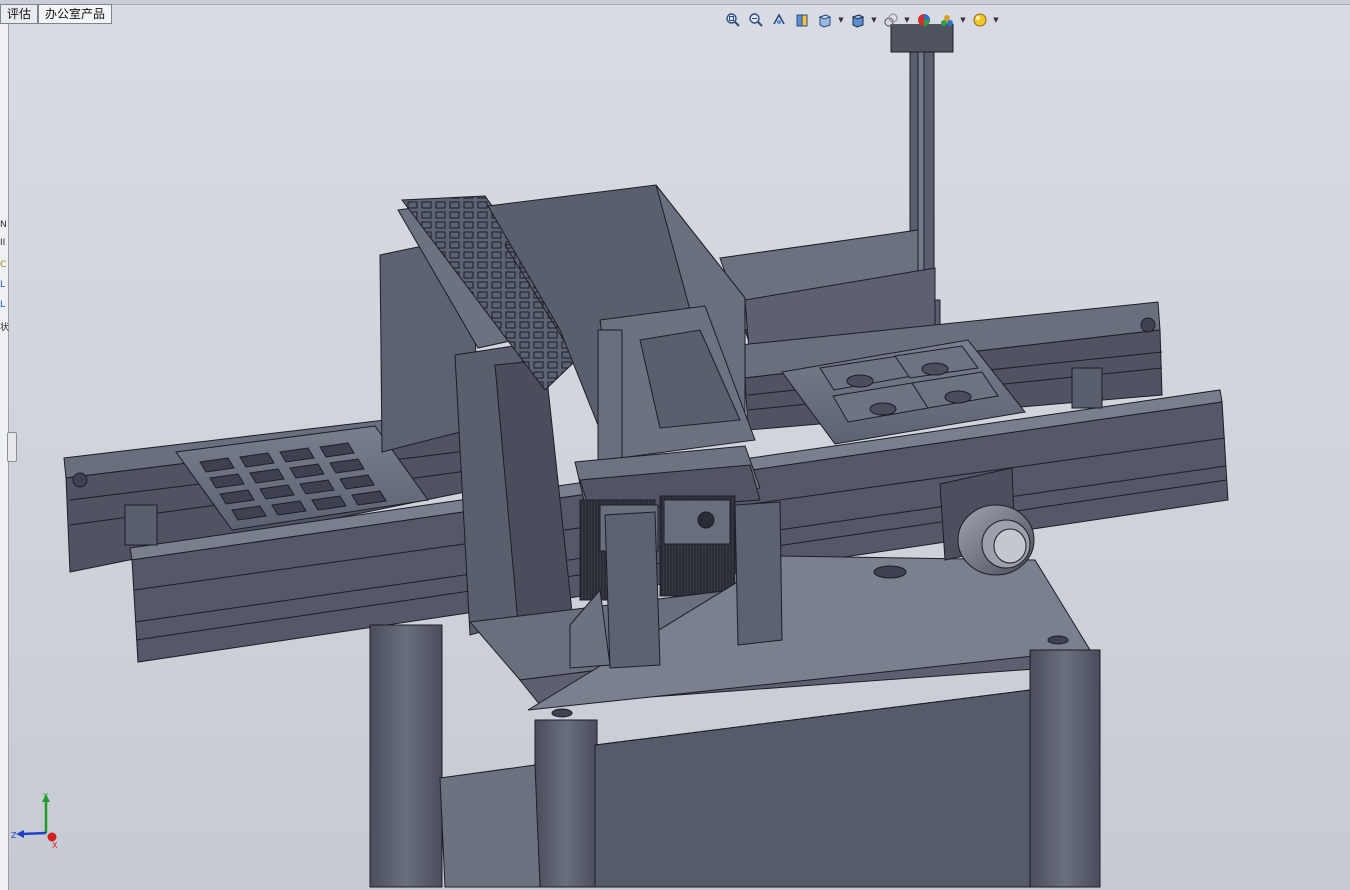 This screenshot has height=890, width=1350. What do you see at coordinates (801, 19) in the screenshot?
I see `section-view-icon` at bounding box center [801, 19].